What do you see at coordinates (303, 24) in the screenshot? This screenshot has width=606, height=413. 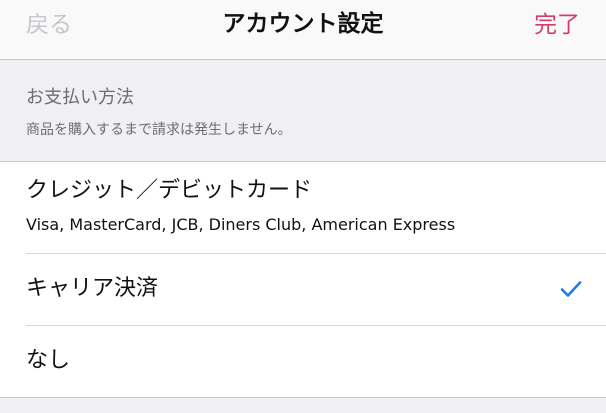 I see `page-title: アカウント設定` at bounding box center [303, 24].